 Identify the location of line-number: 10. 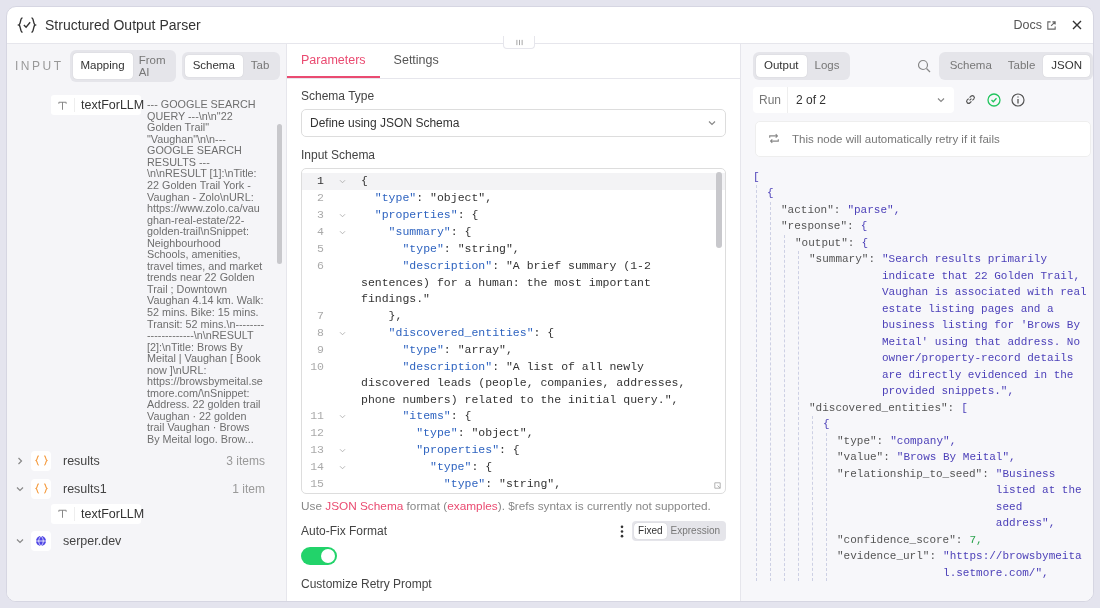
(316, 366).